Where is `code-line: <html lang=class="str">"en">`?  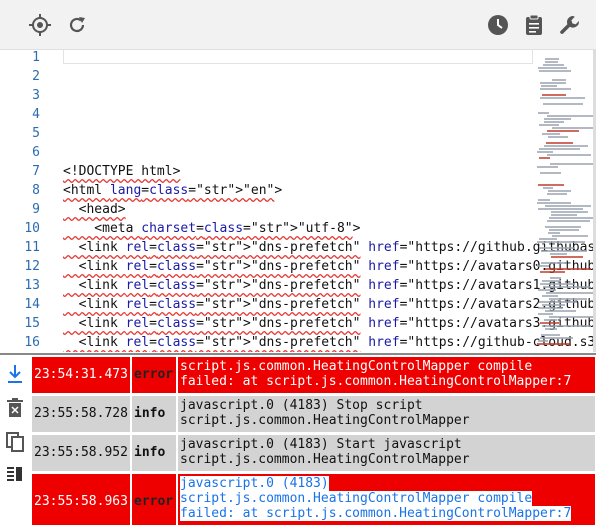 code-line: <html lang=class="str">"en"> is located at coordinates (172, 190).